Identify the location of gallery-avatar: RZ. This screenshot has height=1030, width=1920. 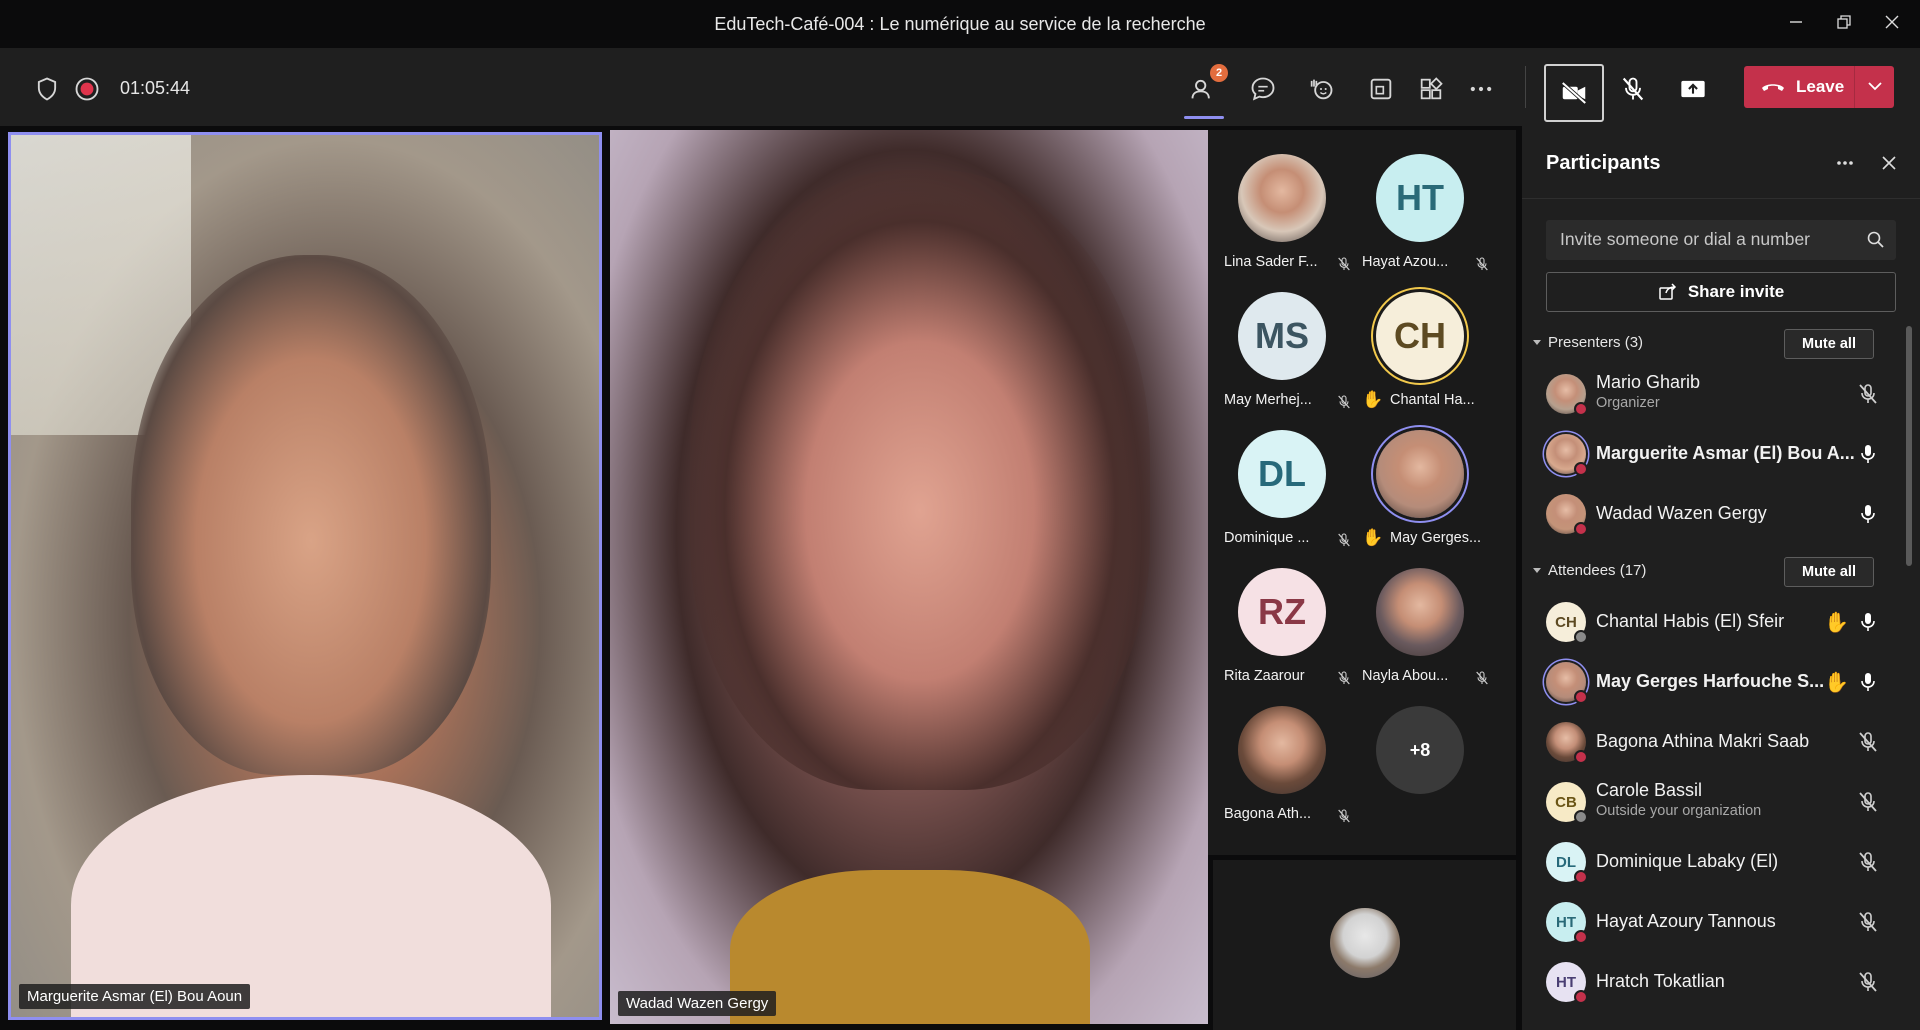
(1282, 612).